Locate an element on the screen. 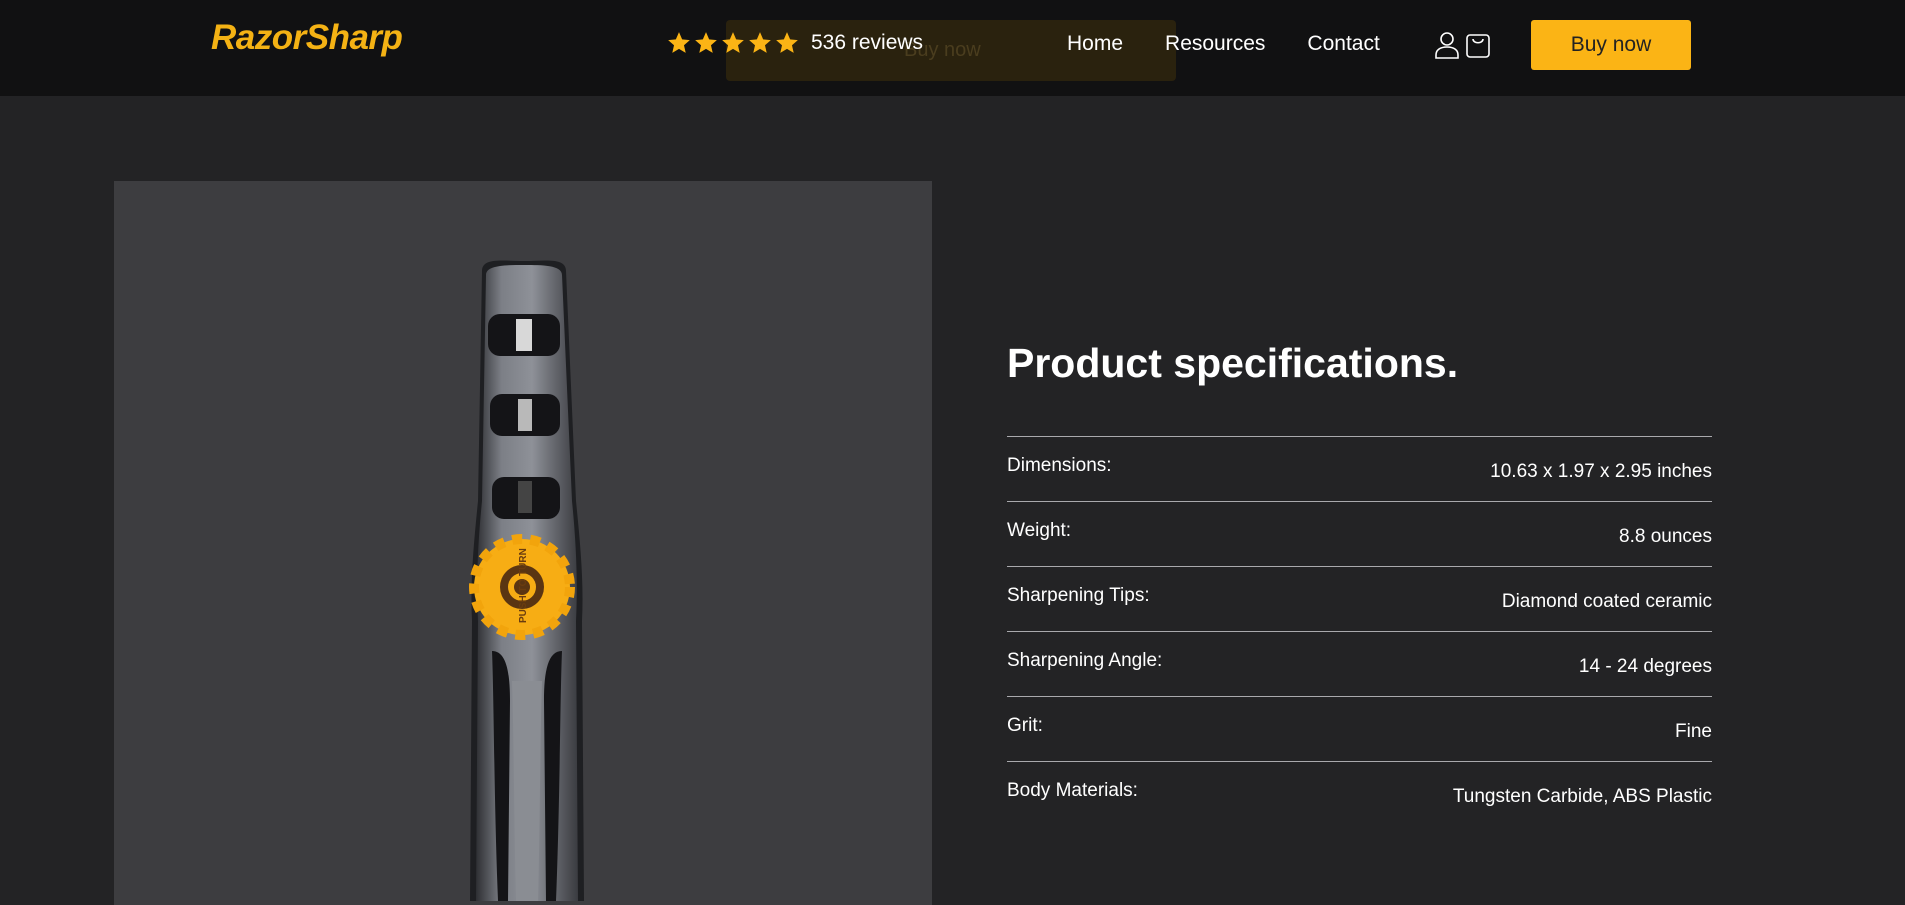 The width and height of the screenshot is (1905, 905). spec-label: Sharpening Tips: is located at coordinates (1078, 595).